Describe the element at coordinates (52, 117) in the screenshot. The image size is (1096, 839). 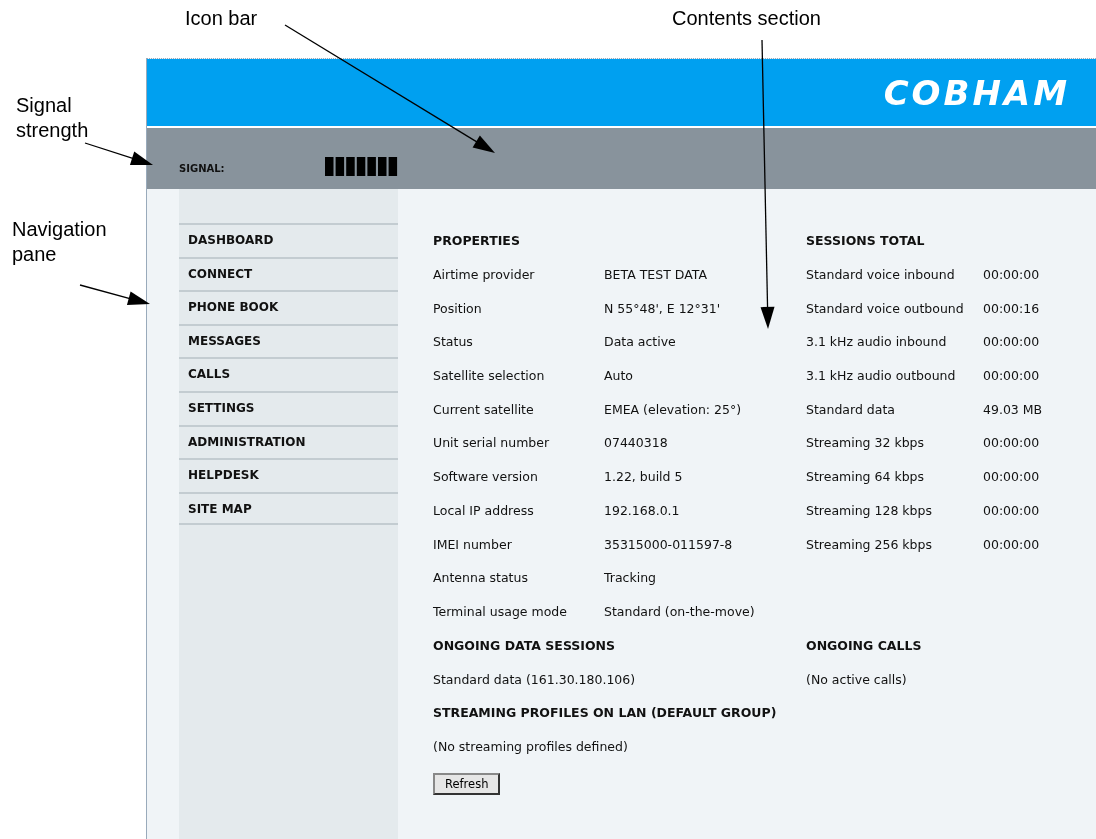
I see `callout-label: Signal strength` at that location.